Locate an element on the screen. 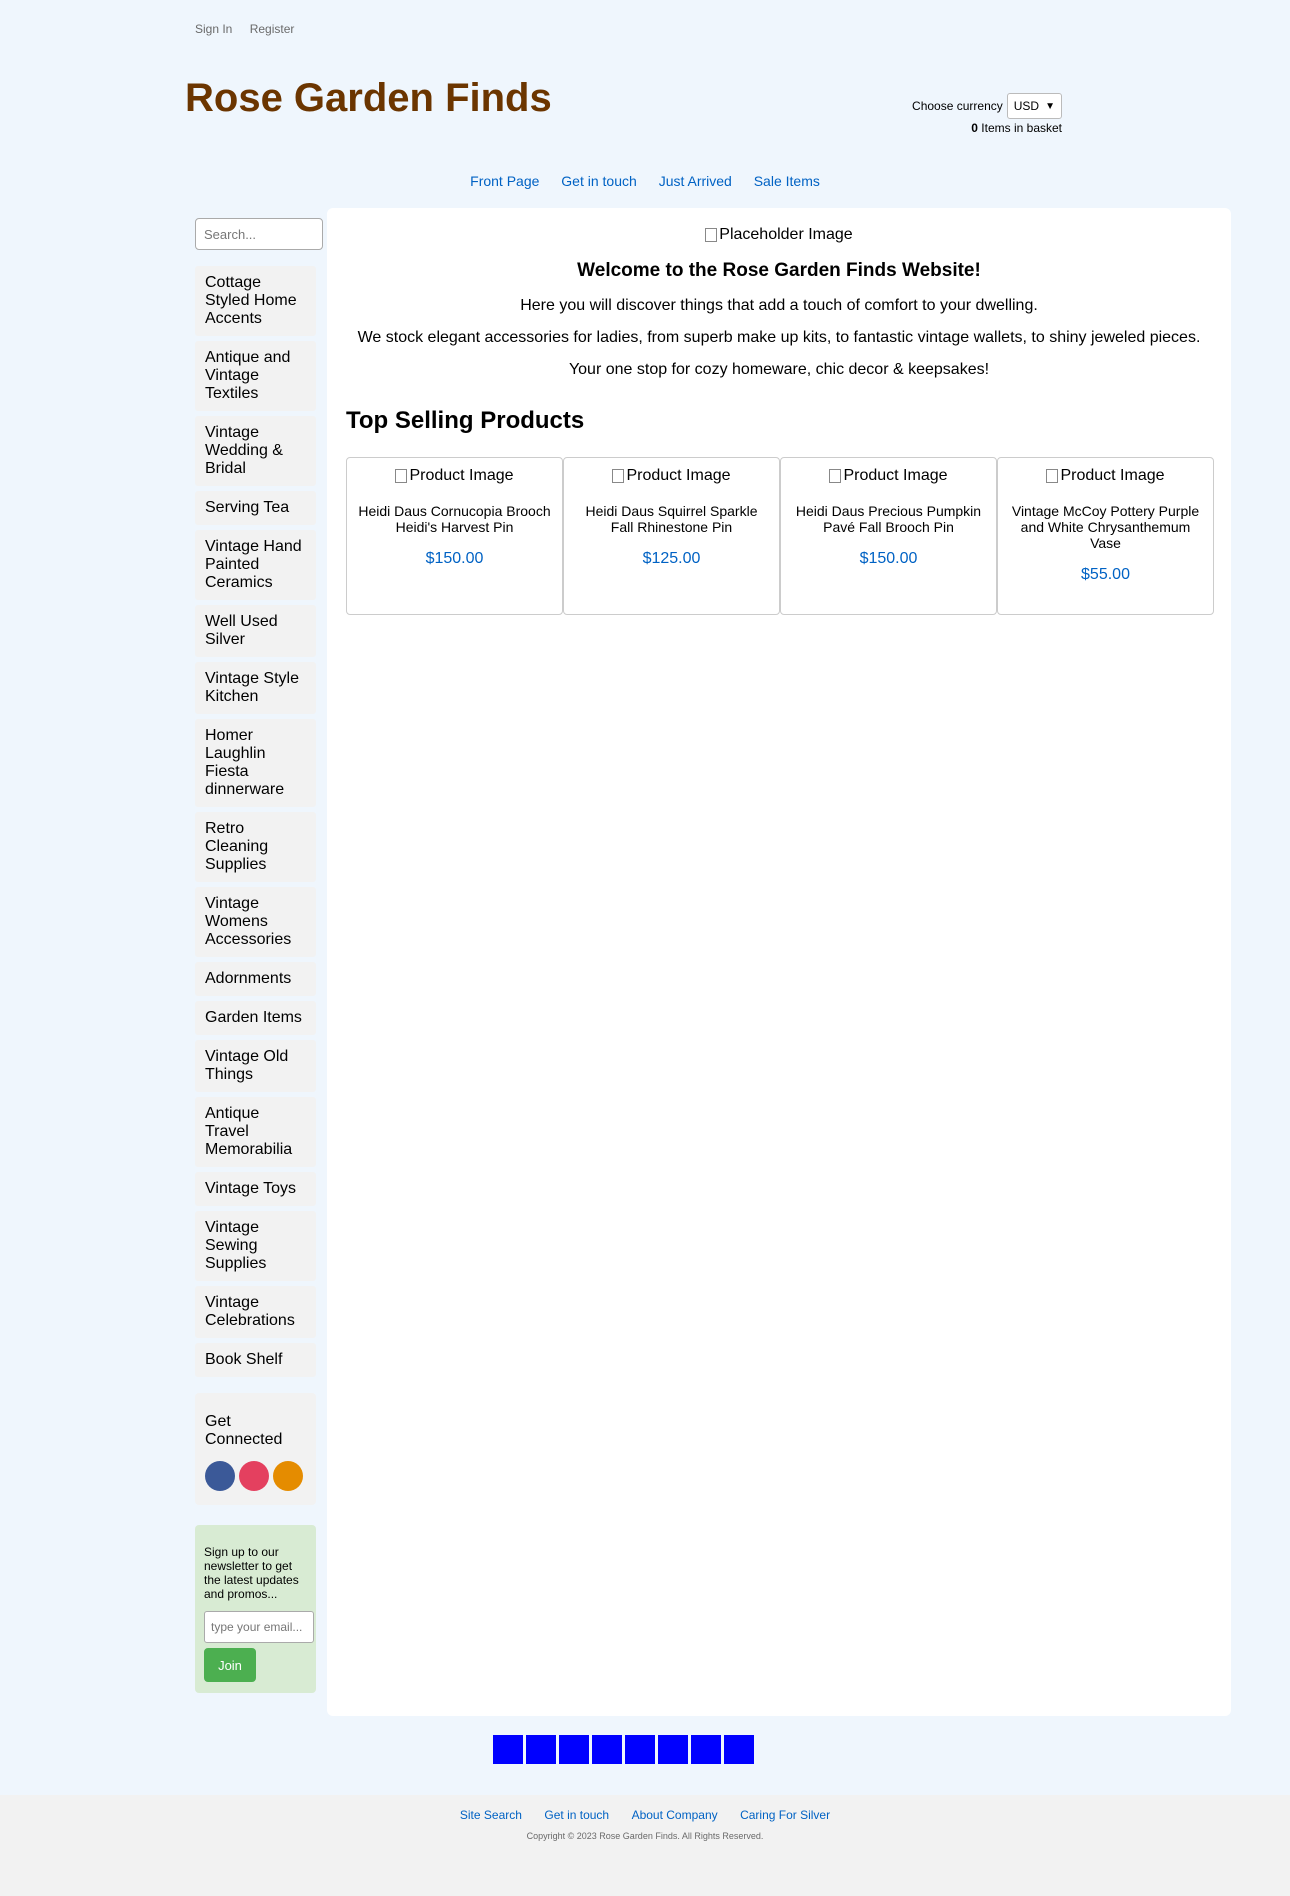 The image size is (1290, 1896). category-item: Vintage Hand Painted Ceramics is located at coordinates (255, 565).